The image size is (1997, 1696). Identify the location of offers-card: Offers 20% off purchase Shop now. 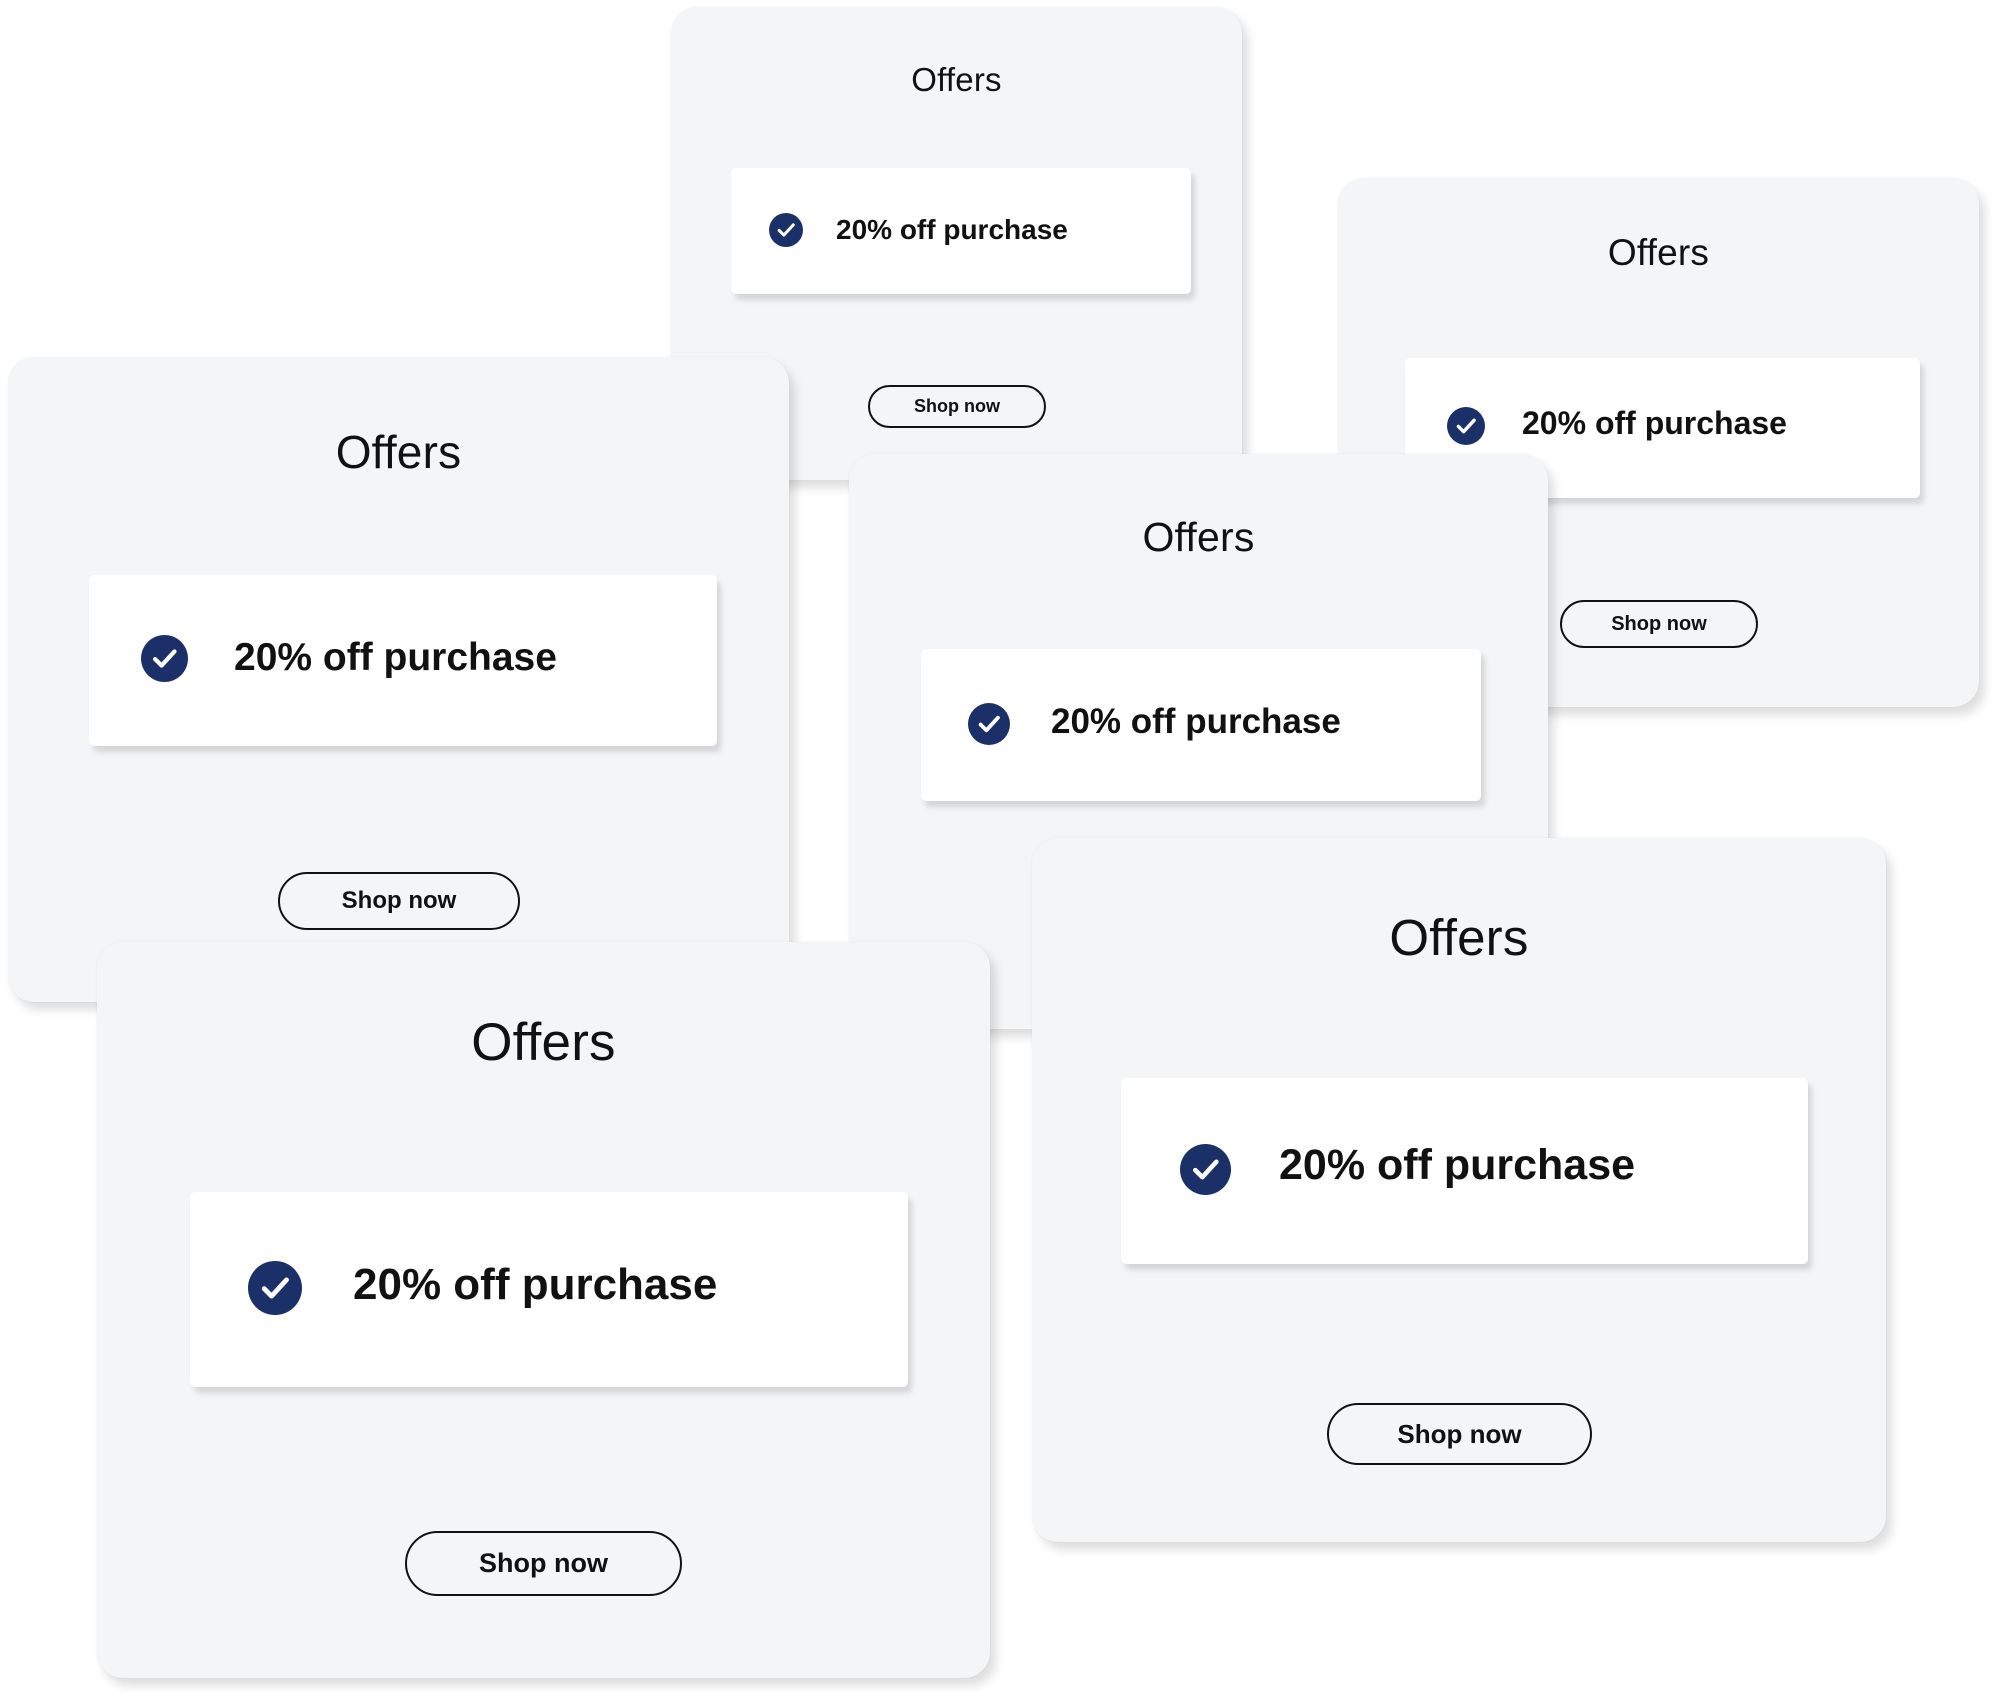
(398, 679).